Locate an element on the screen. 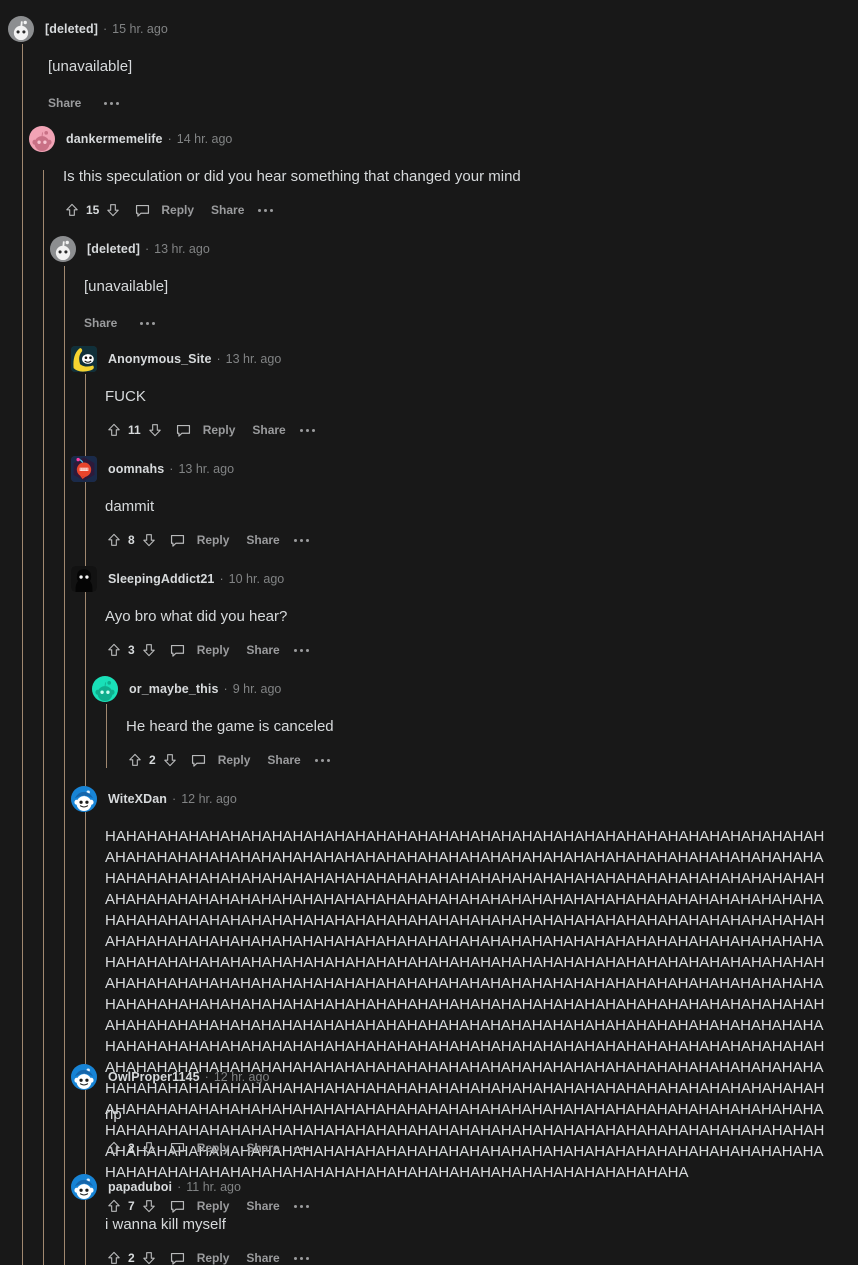 Image resolution: width=858 pixels, height=1265 pixels. comment-header: WiteXDan · 12 hr. ago is located at coordinates (456, 799).